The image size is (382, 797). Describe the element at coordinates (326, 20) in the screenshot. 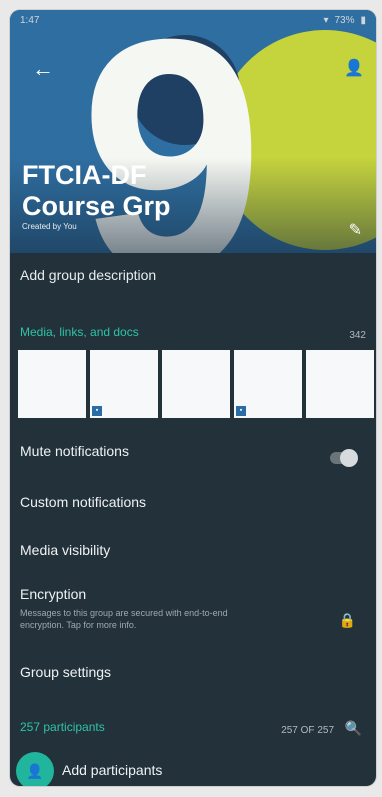

I see `wifi-icon: ▾` at that location.